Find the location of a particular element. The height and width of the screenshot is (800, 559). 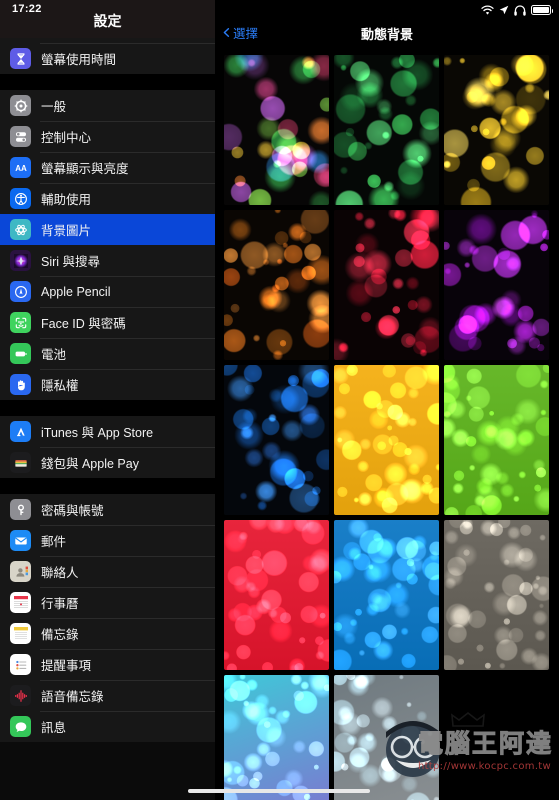

mail-icon is located at coordinates (20, 540).